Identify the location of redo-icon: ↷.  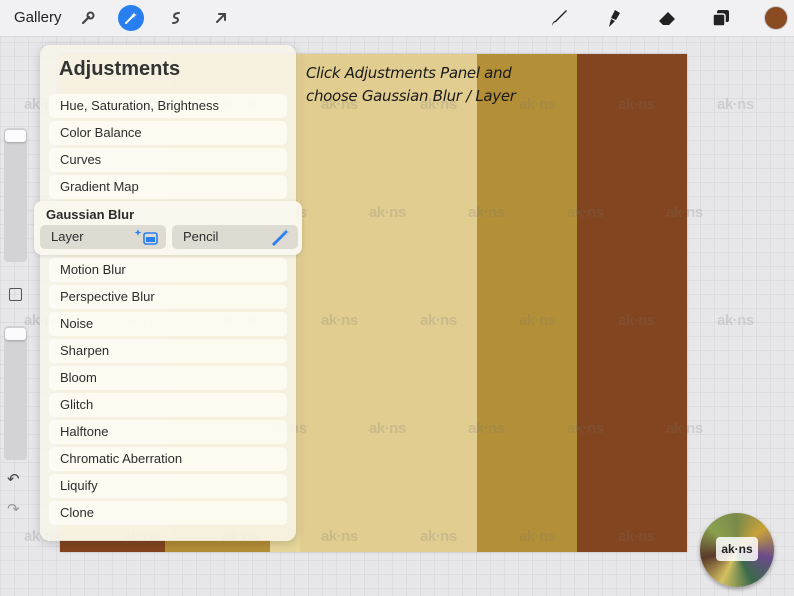
(13, 509).